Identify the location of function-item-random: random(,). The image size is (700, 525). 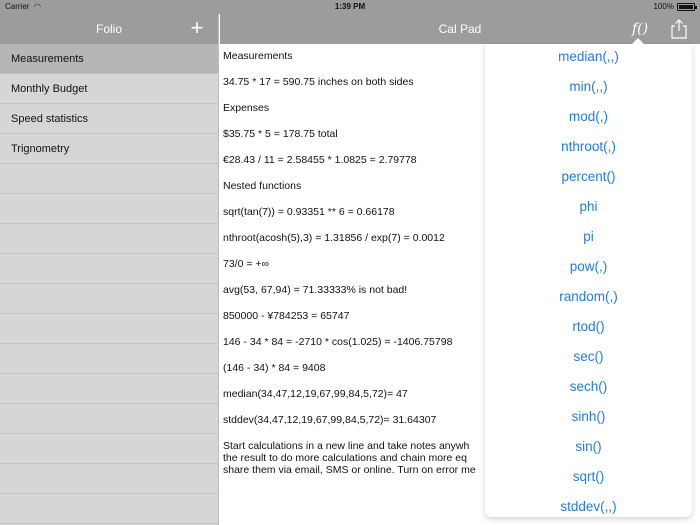
(588, 299).